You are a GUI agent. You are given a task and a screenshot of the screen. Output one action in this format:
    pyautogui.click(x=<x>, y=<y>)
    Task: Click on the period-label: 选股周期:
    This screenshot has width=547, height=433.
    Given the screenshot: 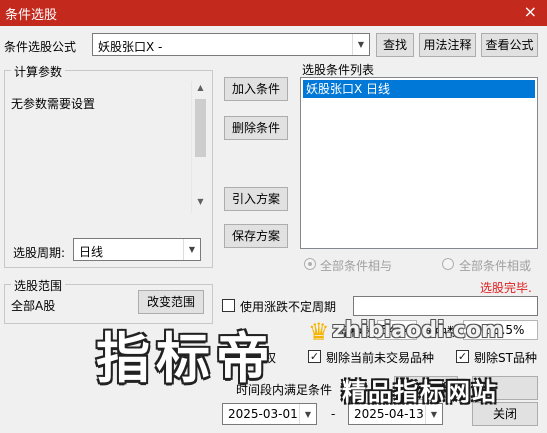 What is the action you would take?
    pyautogui.click(x=39, y=253)
    